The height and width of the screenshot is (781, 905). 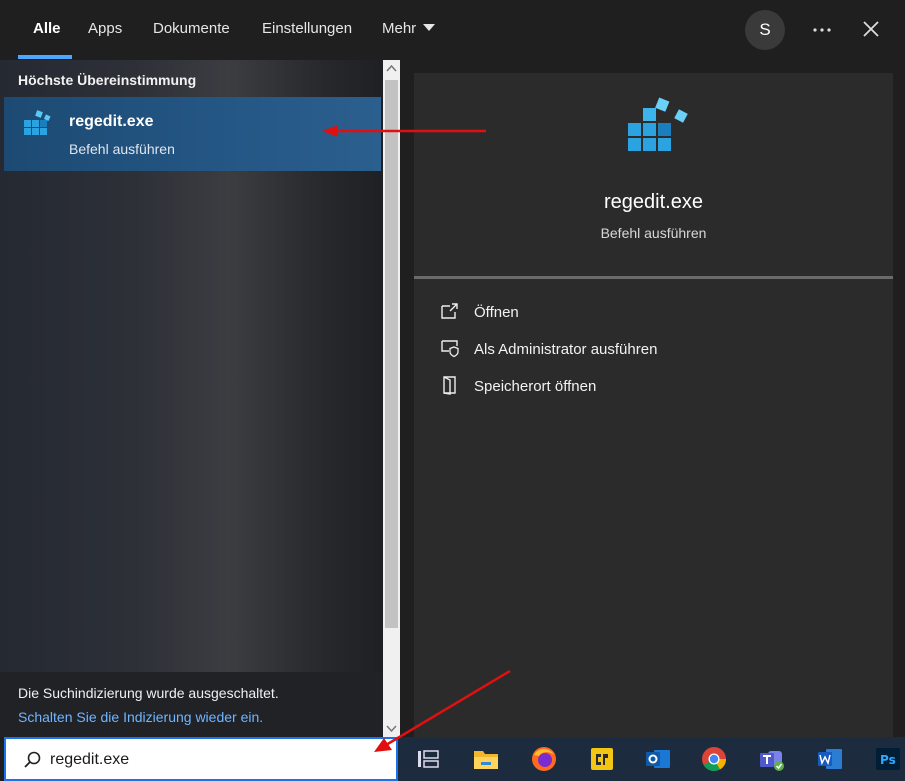 What do you see at coordinates (658, 124) in the screenshot?
I see `registry-editor-large-icon` at bounding box center [658, 124].